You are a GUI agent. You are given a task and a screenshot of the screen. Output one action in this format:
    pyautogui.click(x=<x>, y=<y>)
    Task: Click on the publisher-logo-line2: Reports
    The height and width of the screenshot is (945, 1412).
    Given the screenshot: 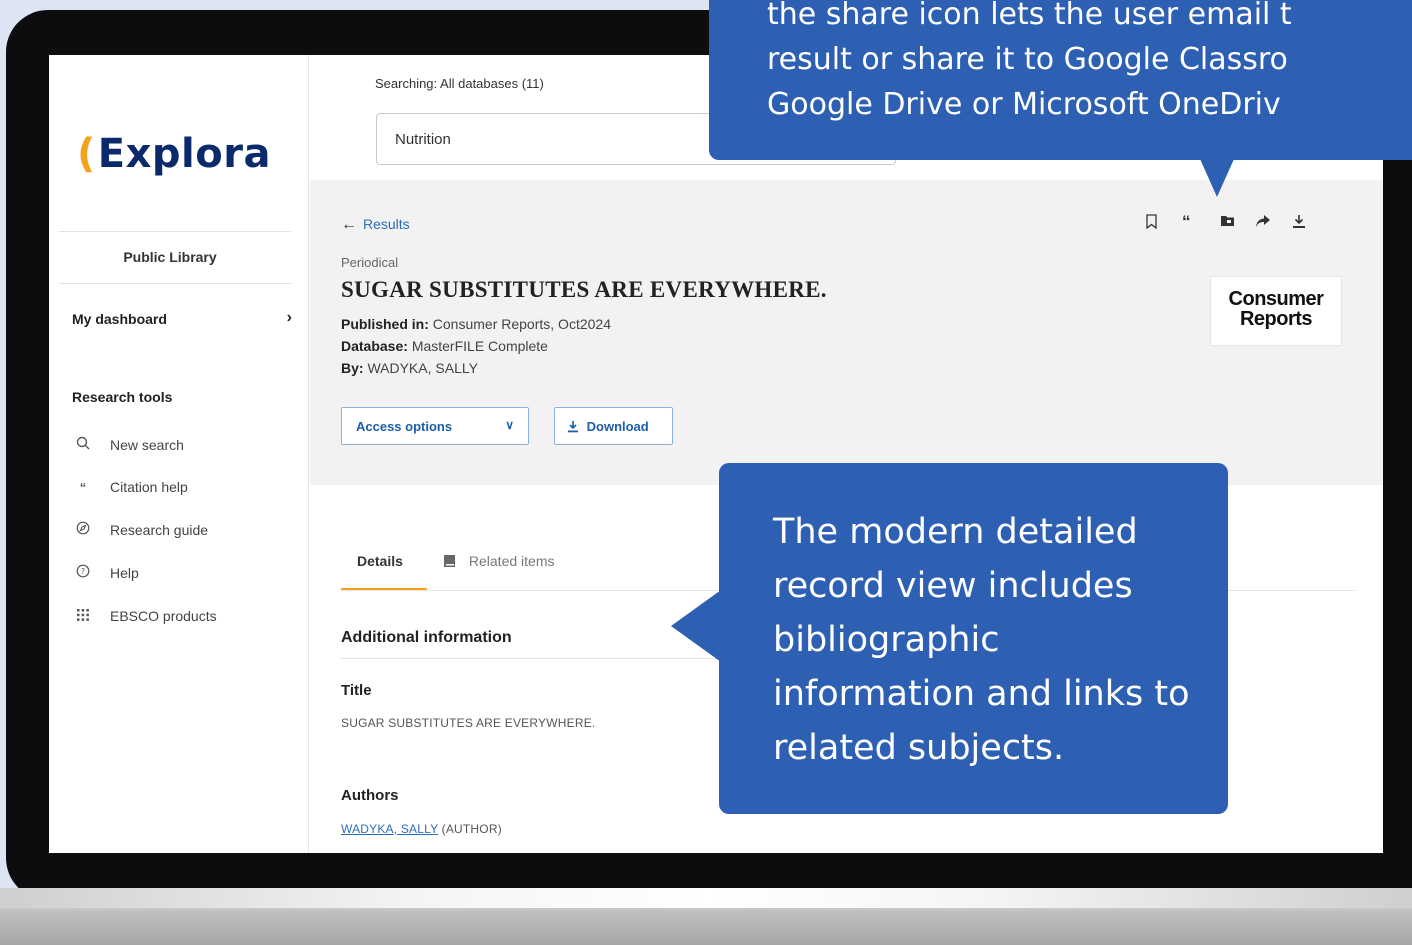 What is the action you would take?
    pyautogui.click(x=1276, y=319)
    